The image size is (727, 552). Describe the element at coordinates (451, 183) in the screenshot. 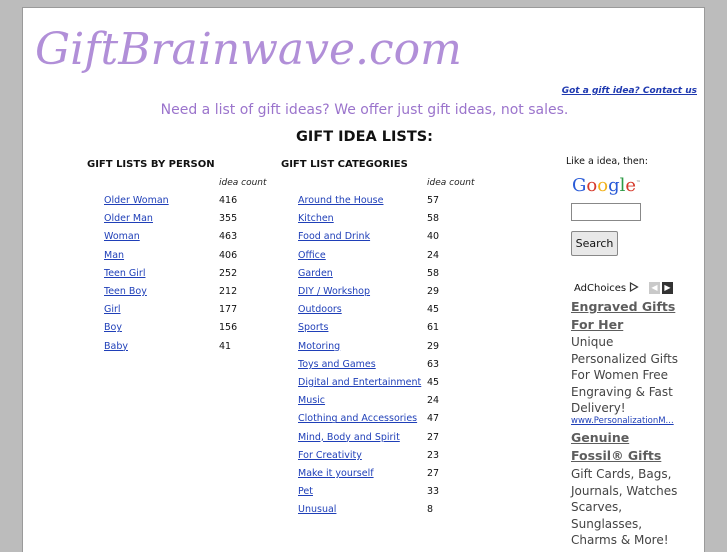

I see `categories-count-header: idea count` at that location.